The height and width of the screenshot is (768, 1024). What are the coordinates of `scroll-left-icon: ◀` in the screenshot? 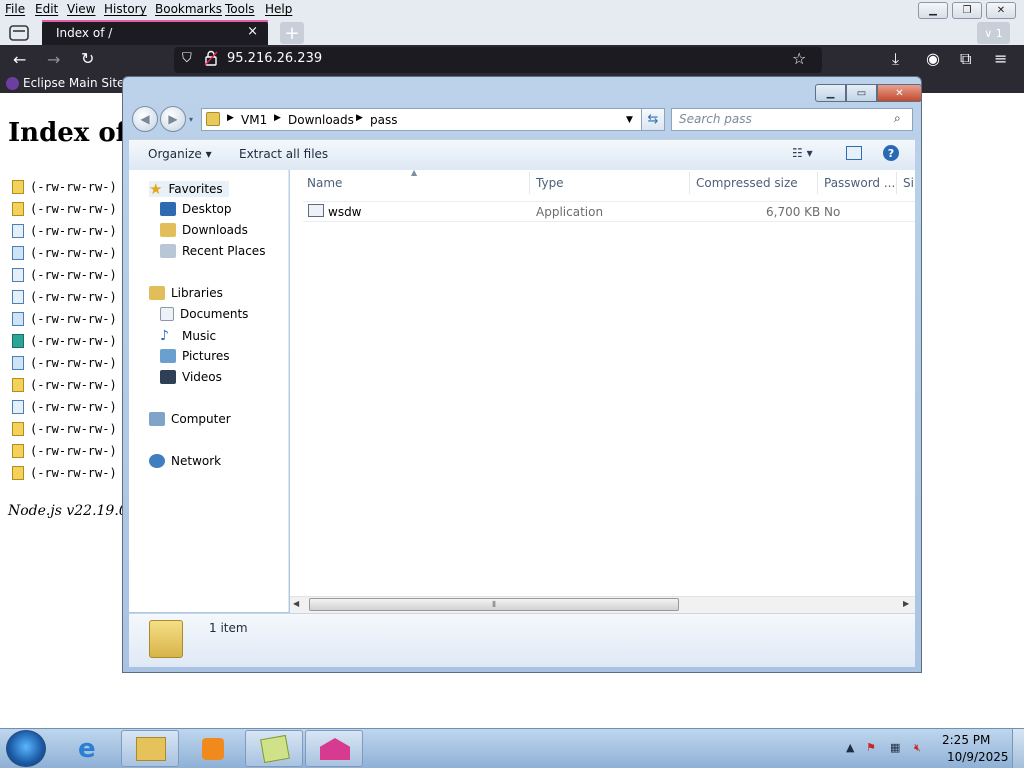 It's located at (296, 603).